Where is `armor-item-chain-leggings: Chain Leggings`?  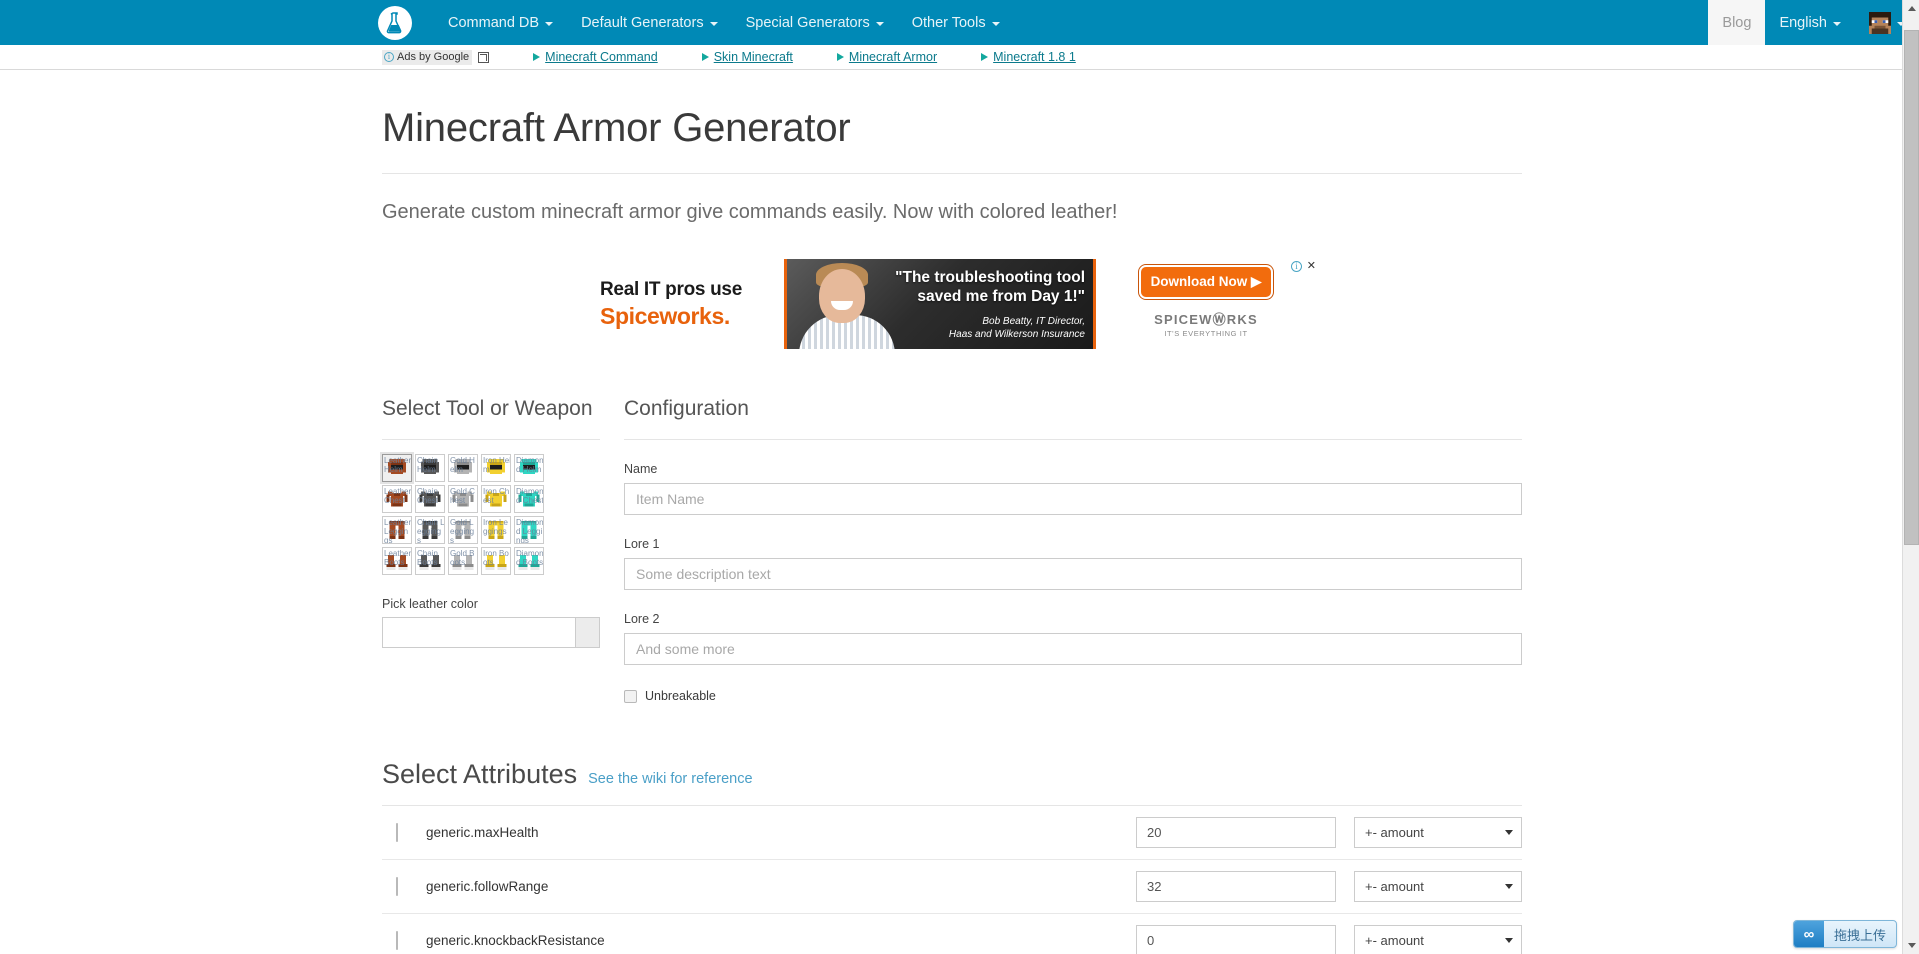 armor-item-chain-leggings: Chain Leggings is located at coordinates (430, 530).